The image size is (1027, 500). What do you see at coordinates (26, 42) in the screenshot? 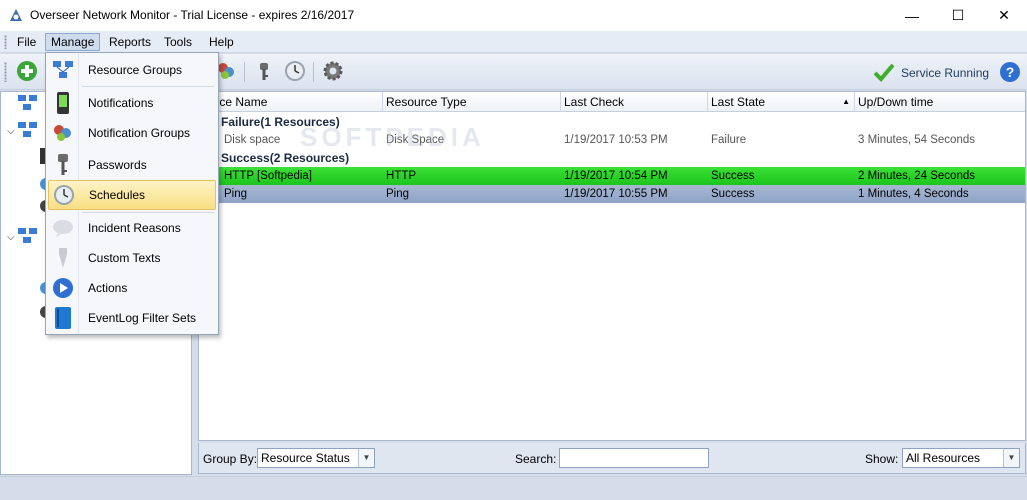
I see `menu-file: File` at bounding box center [26, 42].